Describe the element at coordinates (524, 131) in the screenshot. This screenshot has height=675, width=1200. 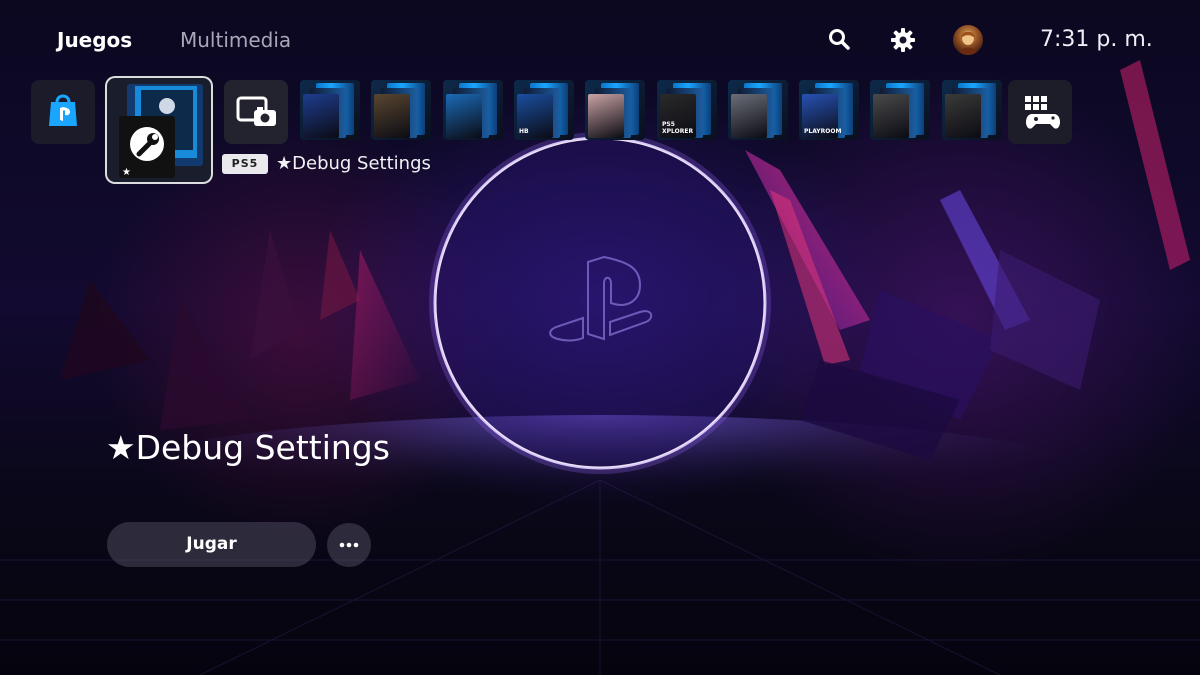
I see `game-thumbnail-label: HB` at that location.